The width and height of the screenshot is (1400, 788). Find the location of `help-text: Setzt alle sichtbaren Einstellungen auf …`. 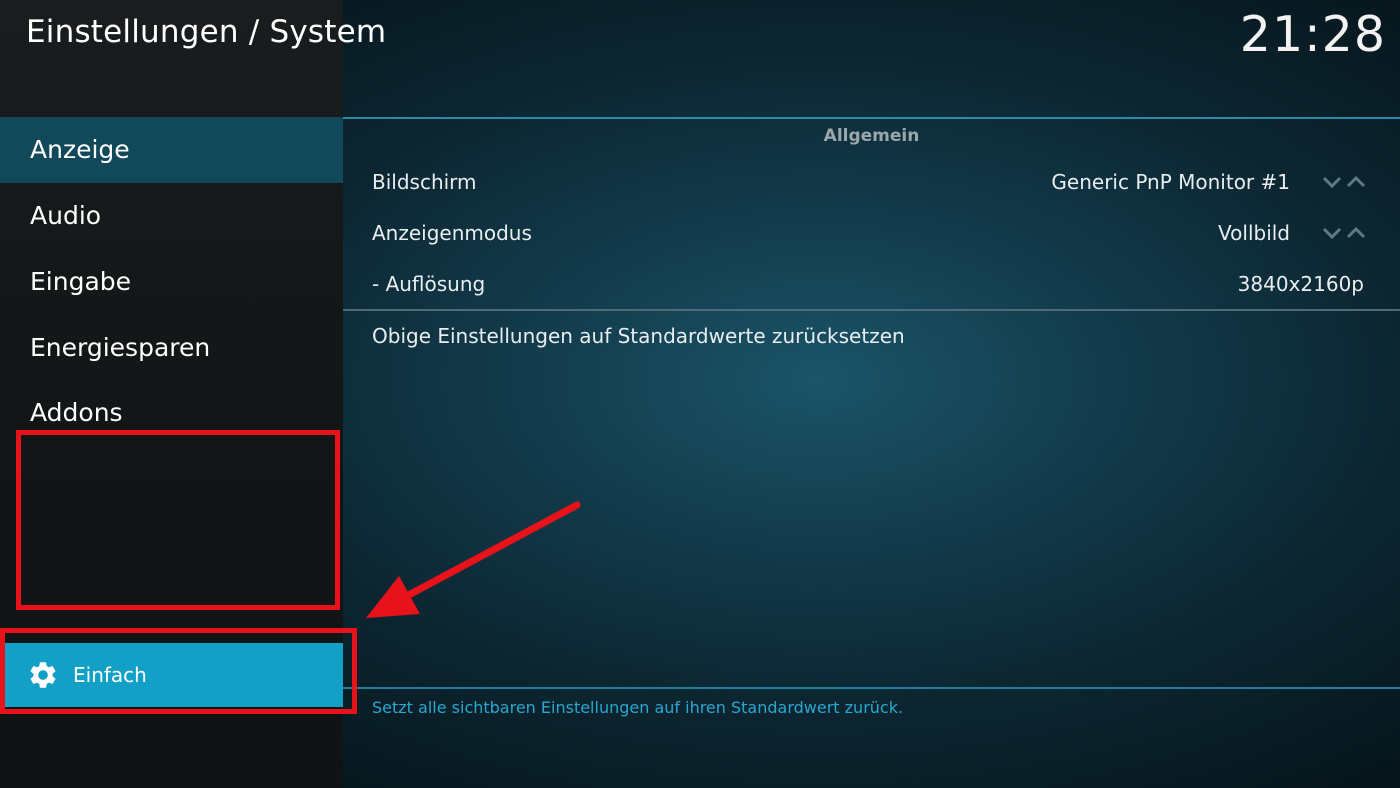

help-text: Setzt alle sichtbaren Einstellungen auf … is located at coordinates (638, 707).